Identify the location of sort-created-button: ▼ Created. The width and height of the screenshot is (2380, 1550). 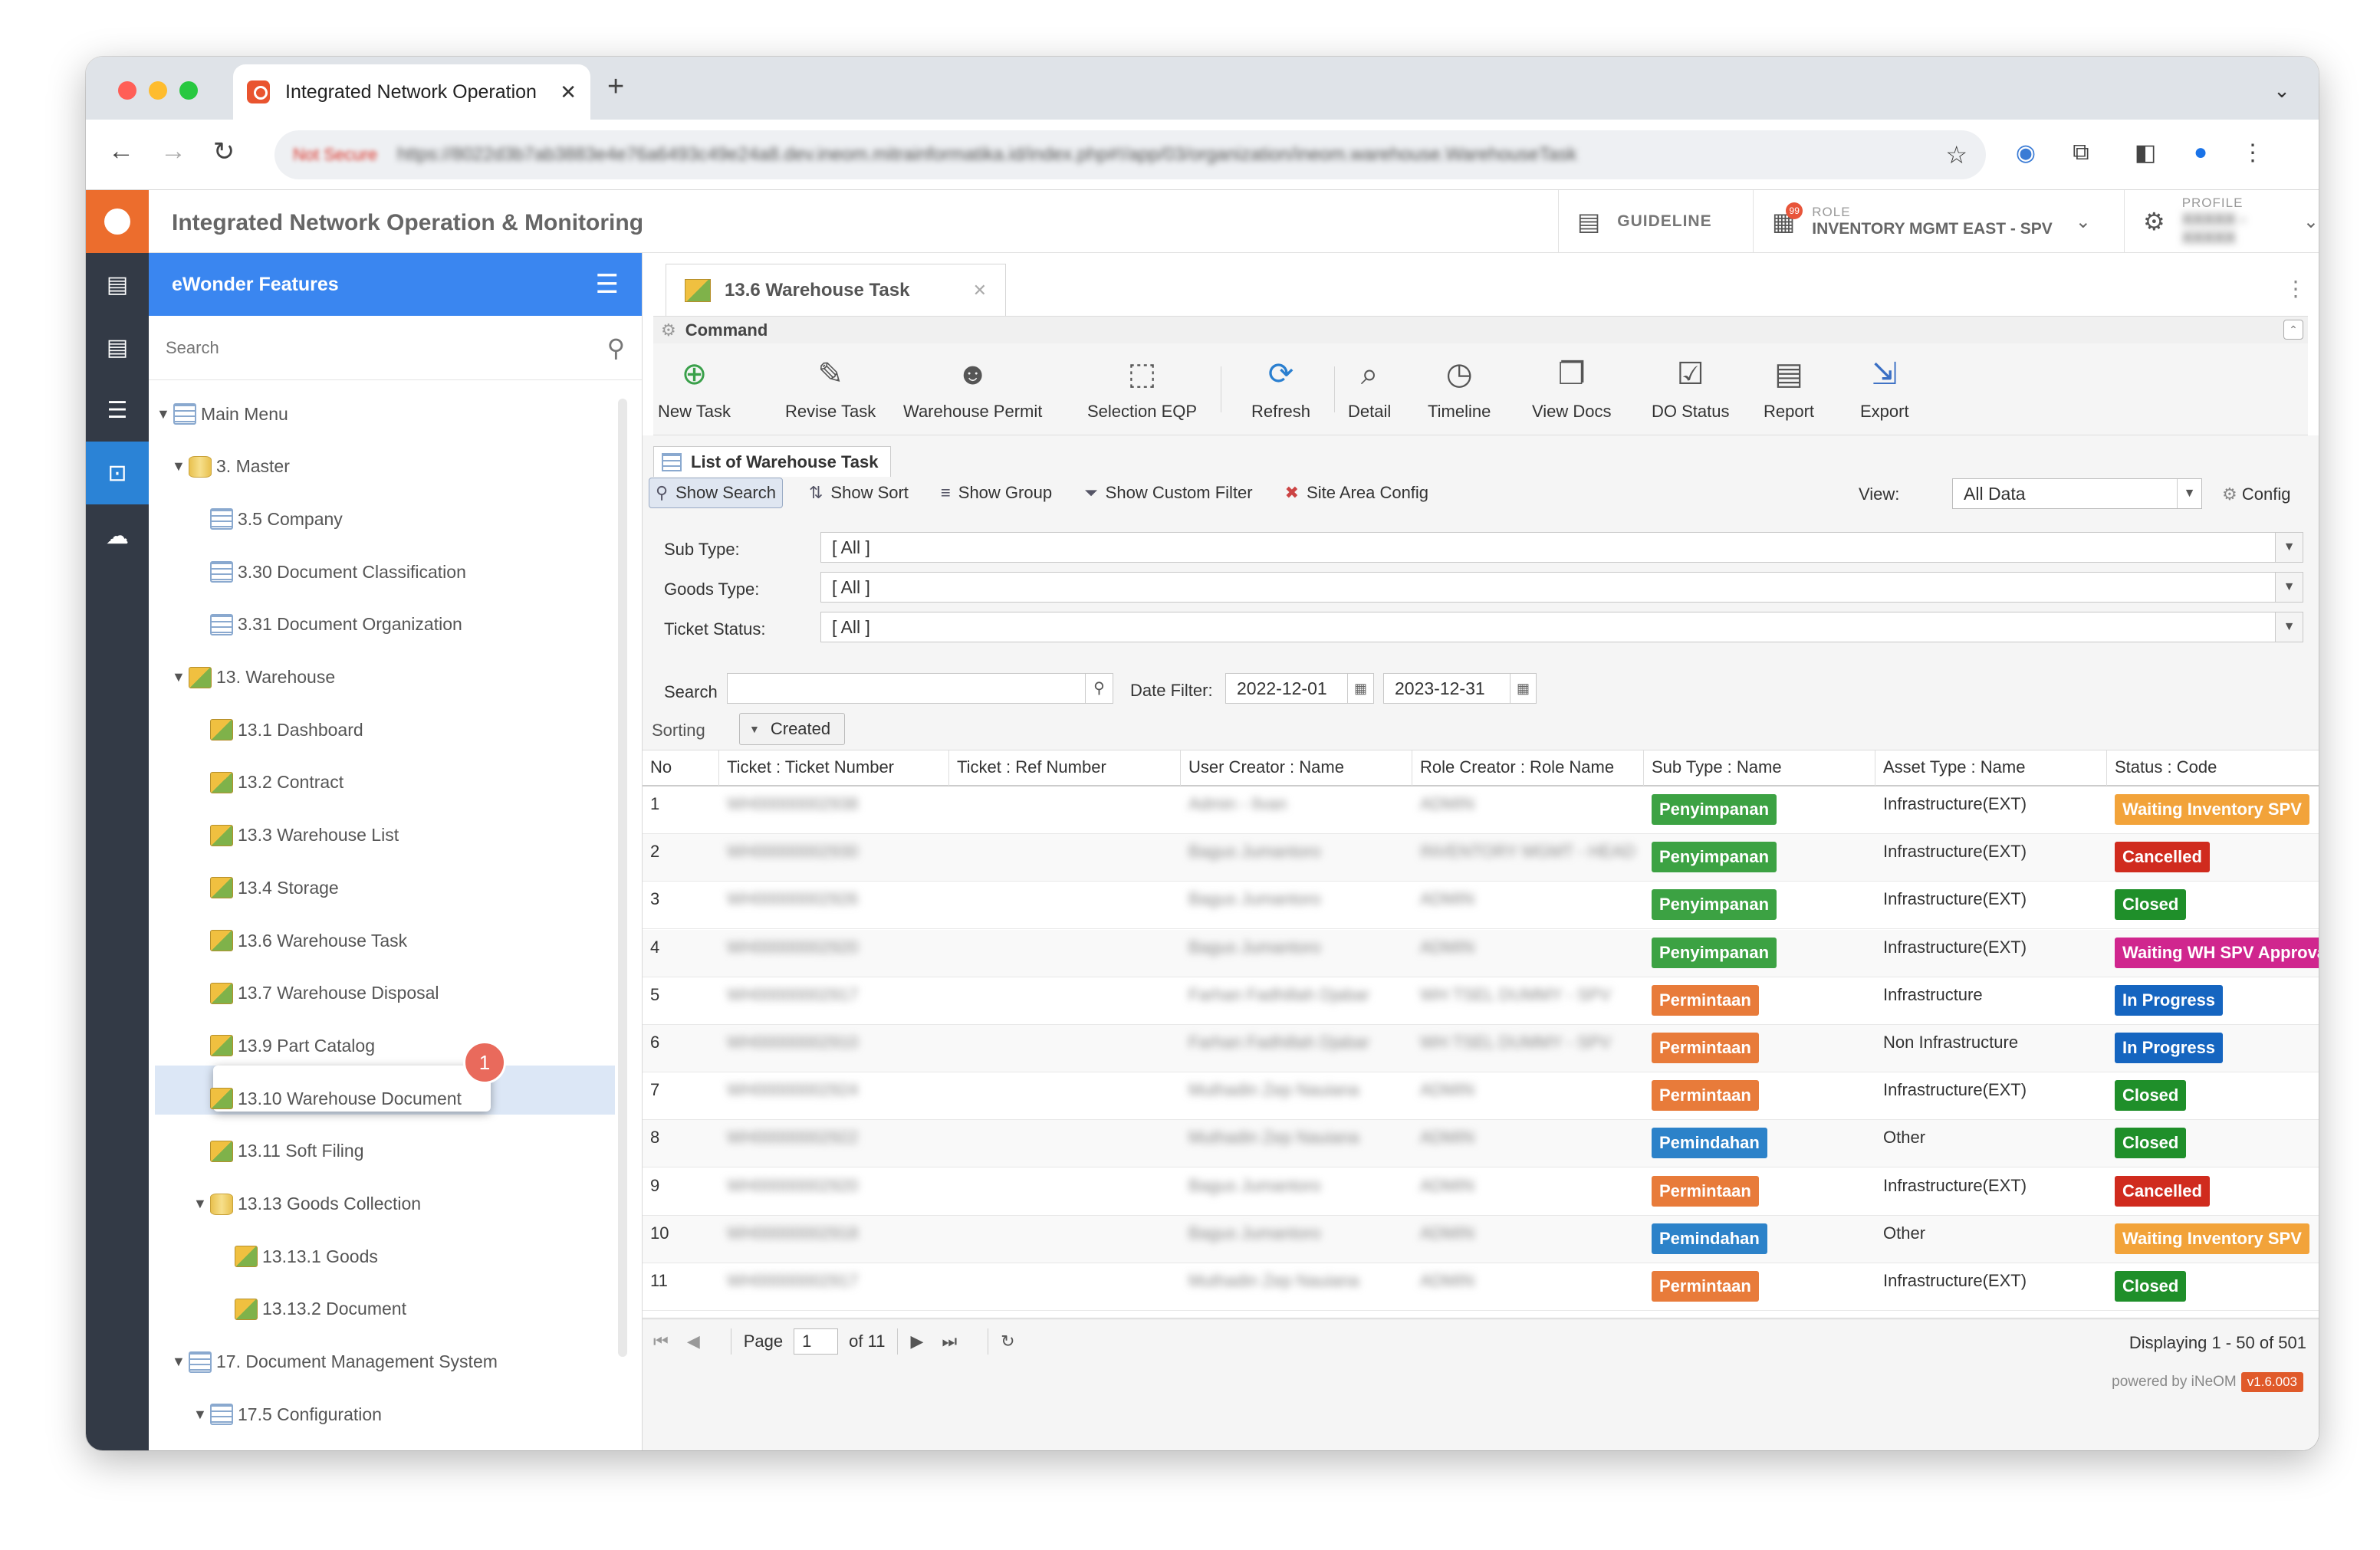
(792, 729).